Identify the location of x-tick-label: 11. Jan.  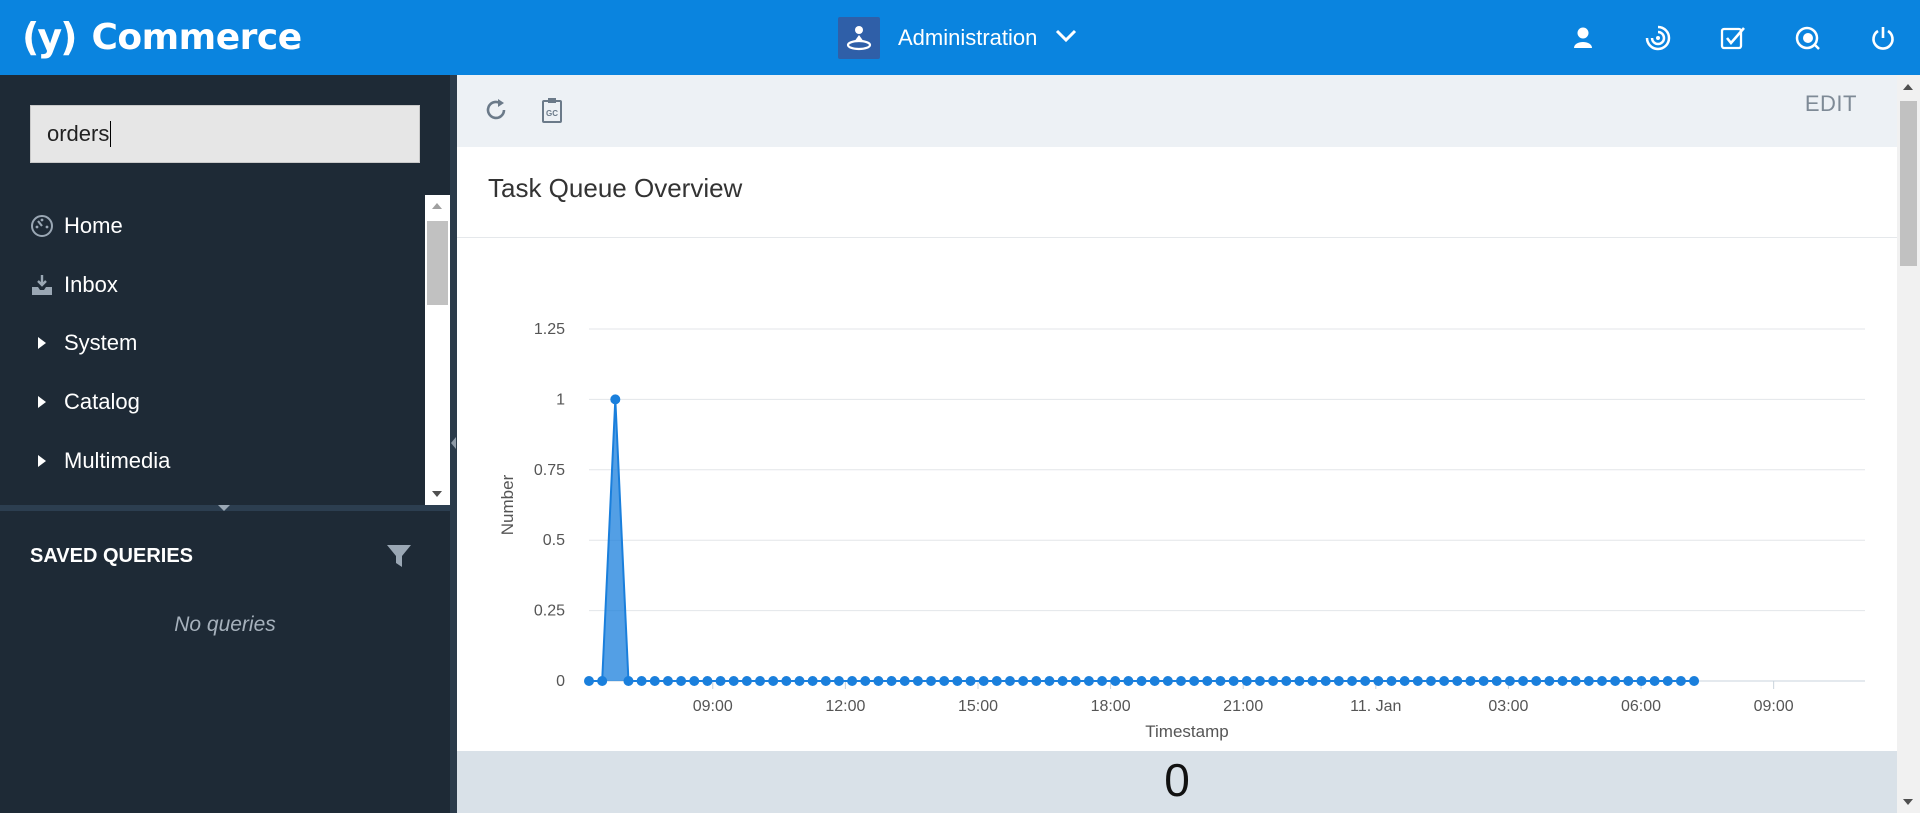
(1375, 706).